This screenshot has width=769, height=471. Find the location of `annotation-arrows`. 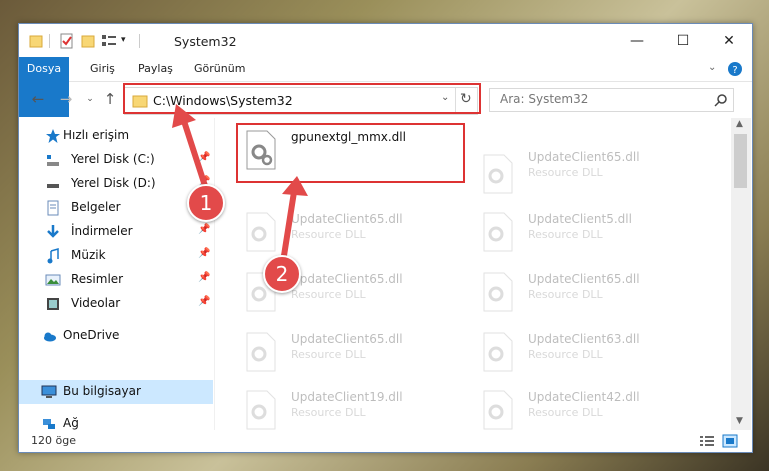

annotation-arrows is located at coordinates (240, 184).